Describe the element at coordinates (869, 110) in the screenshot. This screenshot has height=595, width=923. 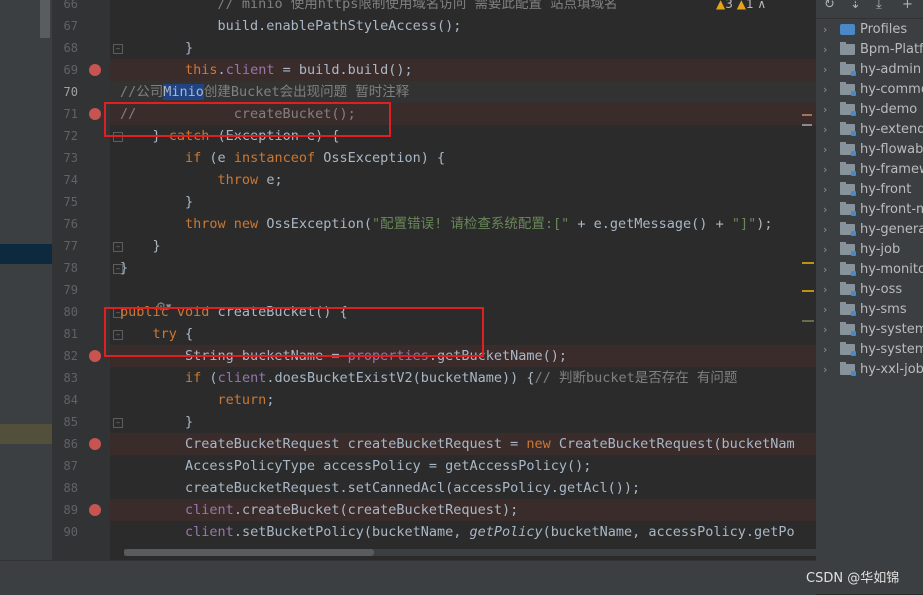
I see `tree-item-hy-demo: › hy-demo` at that location.